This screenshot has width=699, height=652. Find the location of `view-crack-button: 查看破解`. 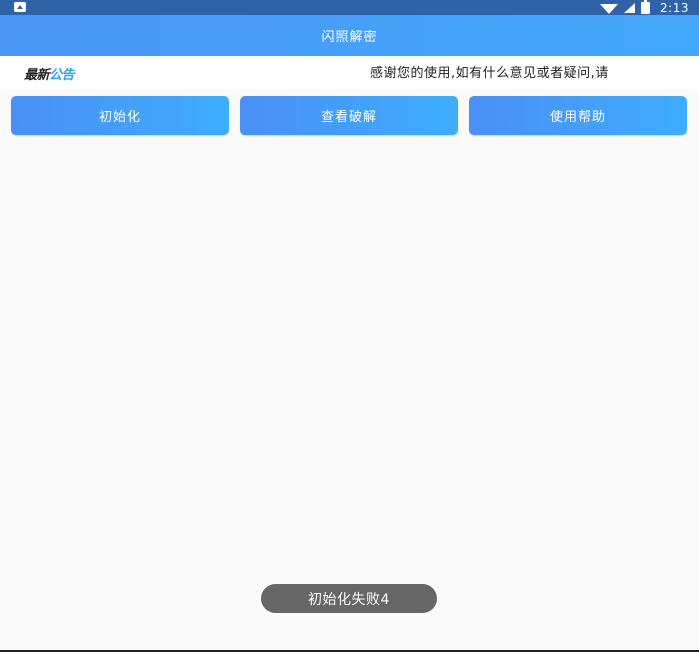

view-crack-button: 查看破解 is located at coordinates (349, 115).